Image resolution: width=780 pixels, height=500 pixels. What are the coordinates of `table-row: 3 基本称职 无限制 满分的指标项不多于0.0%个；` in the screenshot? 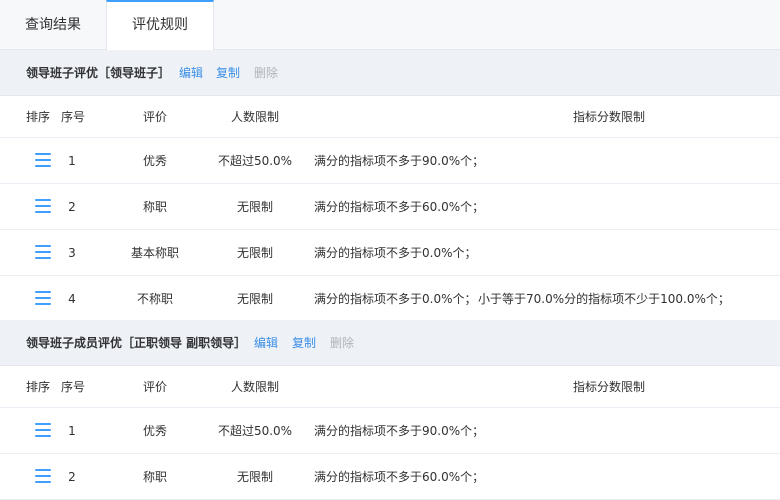 It's located at (390, 253).